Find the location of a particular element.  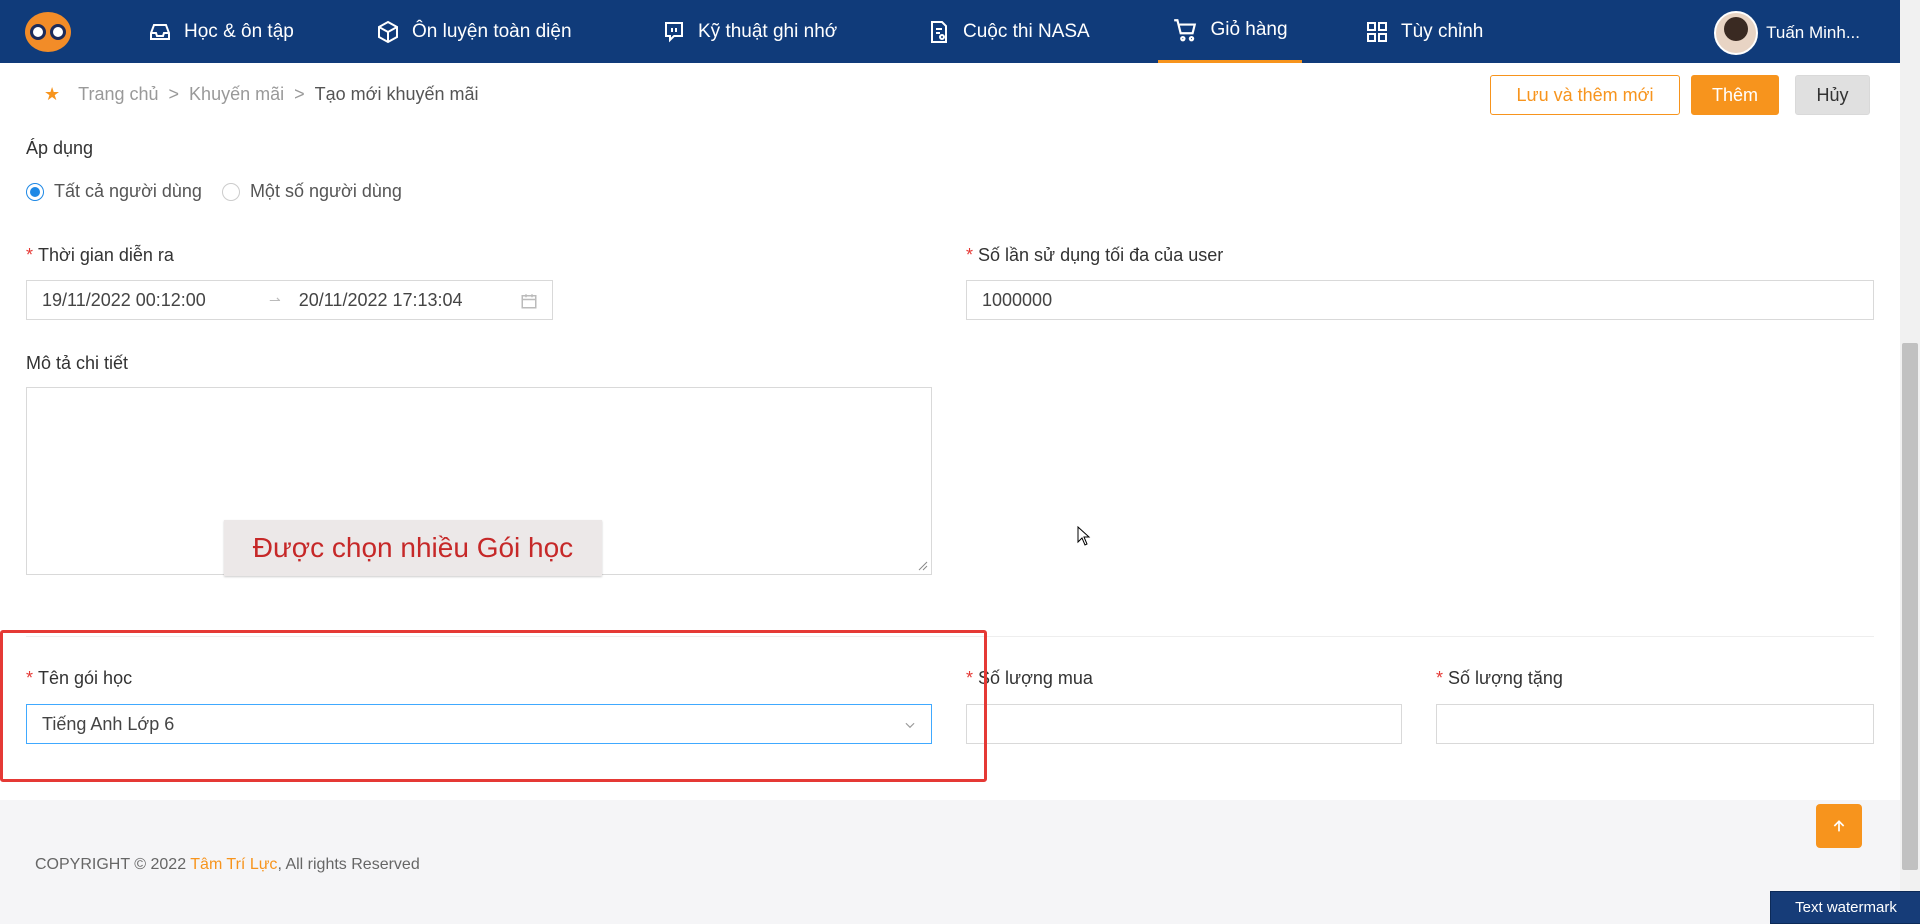

radio-all-users is located at coordinates (35, 191).